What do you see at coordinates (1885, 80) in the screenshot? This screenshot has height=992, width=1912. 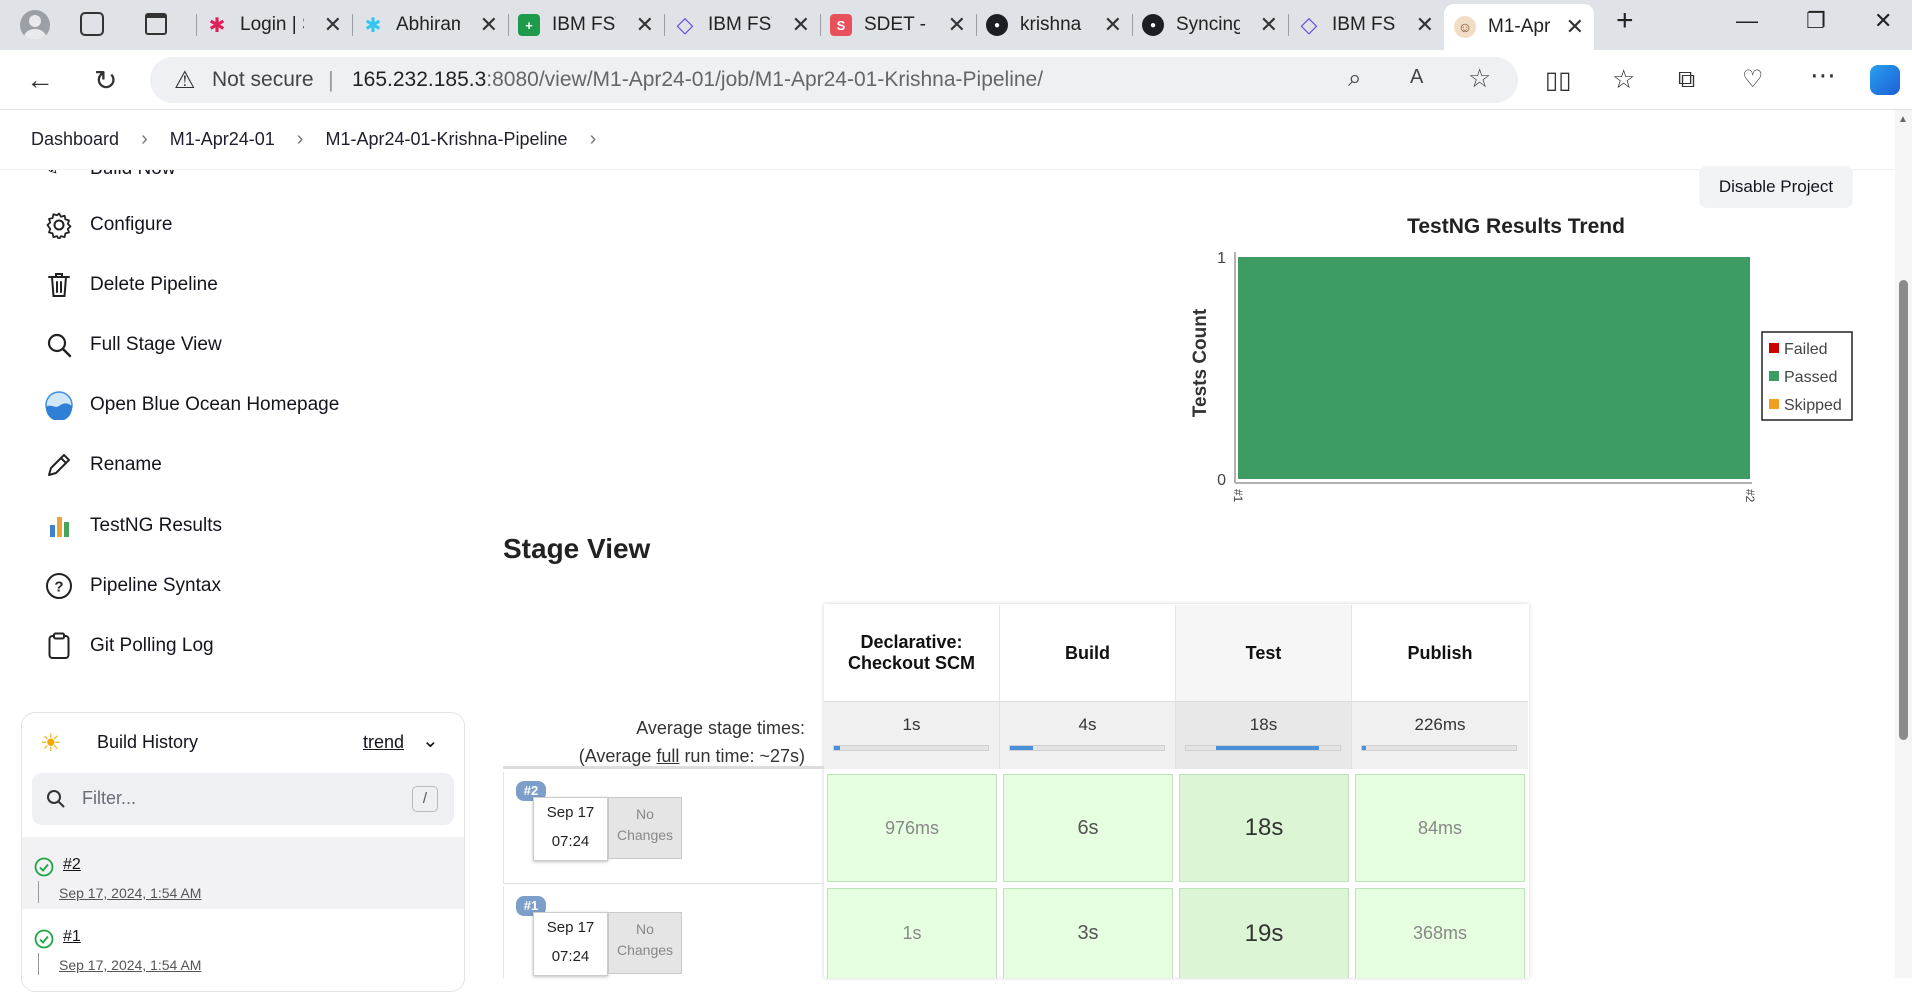 I see `copilot-icon` at bounding box center [1885, 80].